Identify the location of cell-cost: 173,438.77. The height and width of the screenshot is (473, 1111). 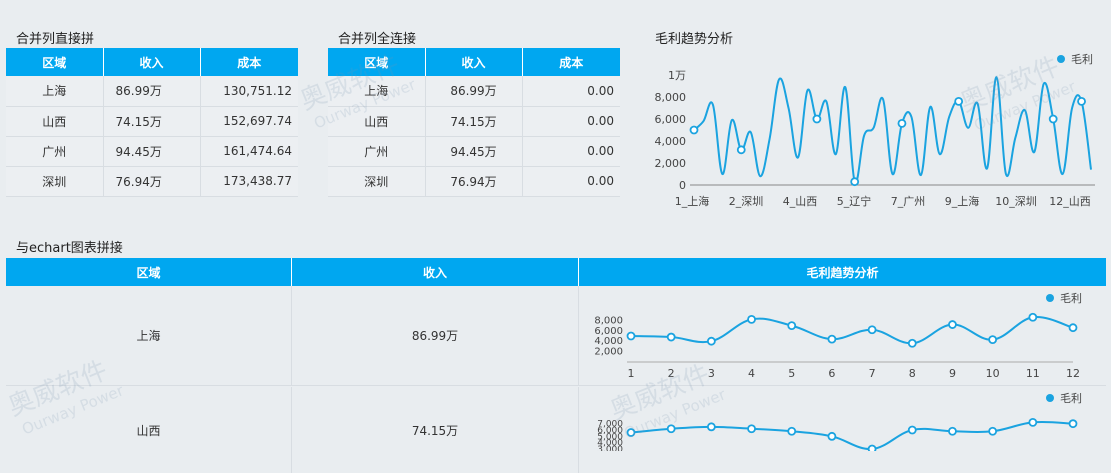
(249, 181).